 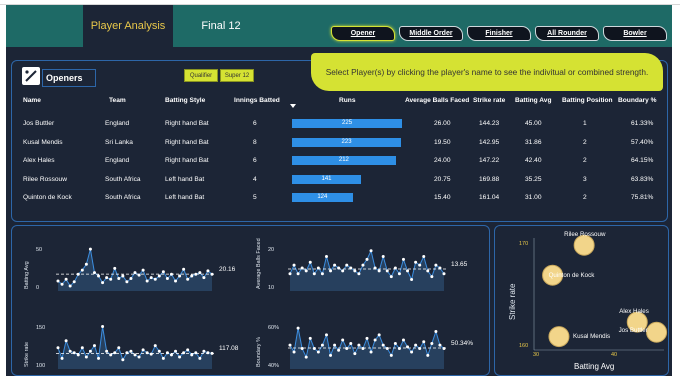 What do you see at coordinates (600, 292) in the screenshot?
I see `scatter-svg` at bounding box center [600, 292].